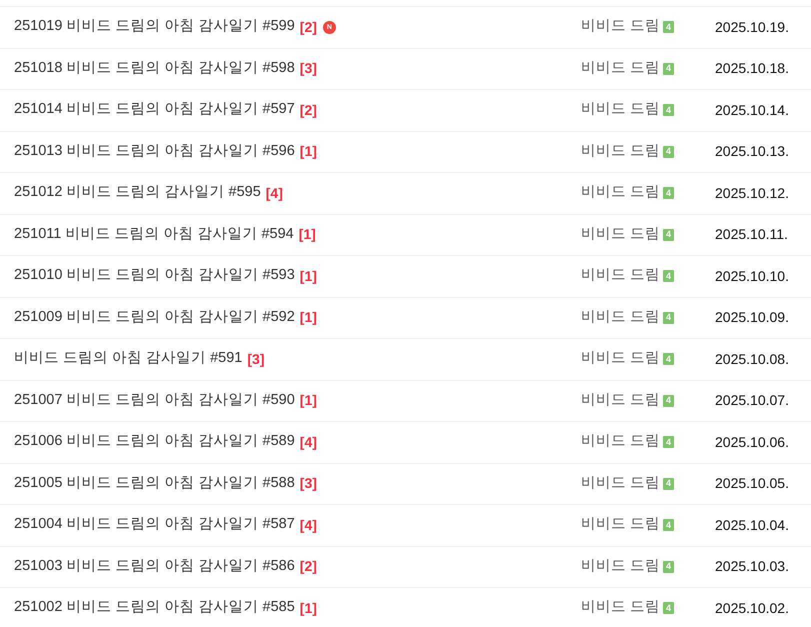  Describe the element at coordinates (154, 276) in the screenshot. I see `post-title-link: 251010 비비드 드림의 아침 감사일기 #593` at that location.